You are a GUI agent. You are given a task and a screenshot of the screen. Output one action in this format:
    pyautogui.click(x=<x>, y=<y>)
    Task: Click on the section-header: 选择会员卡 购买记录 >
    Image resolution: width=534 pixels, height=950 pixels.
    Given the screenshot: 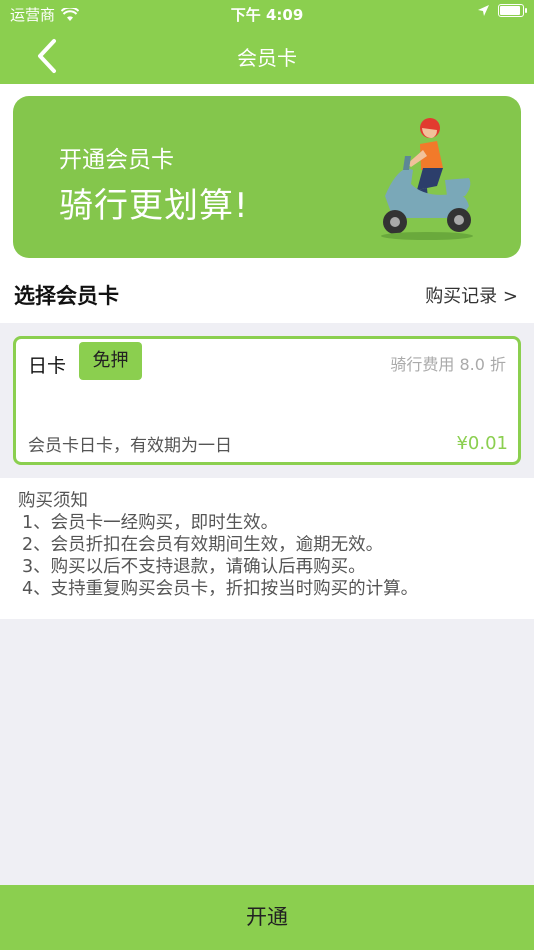 What is the action you would take?
    pyautogui.click(x=267, y=294)
    